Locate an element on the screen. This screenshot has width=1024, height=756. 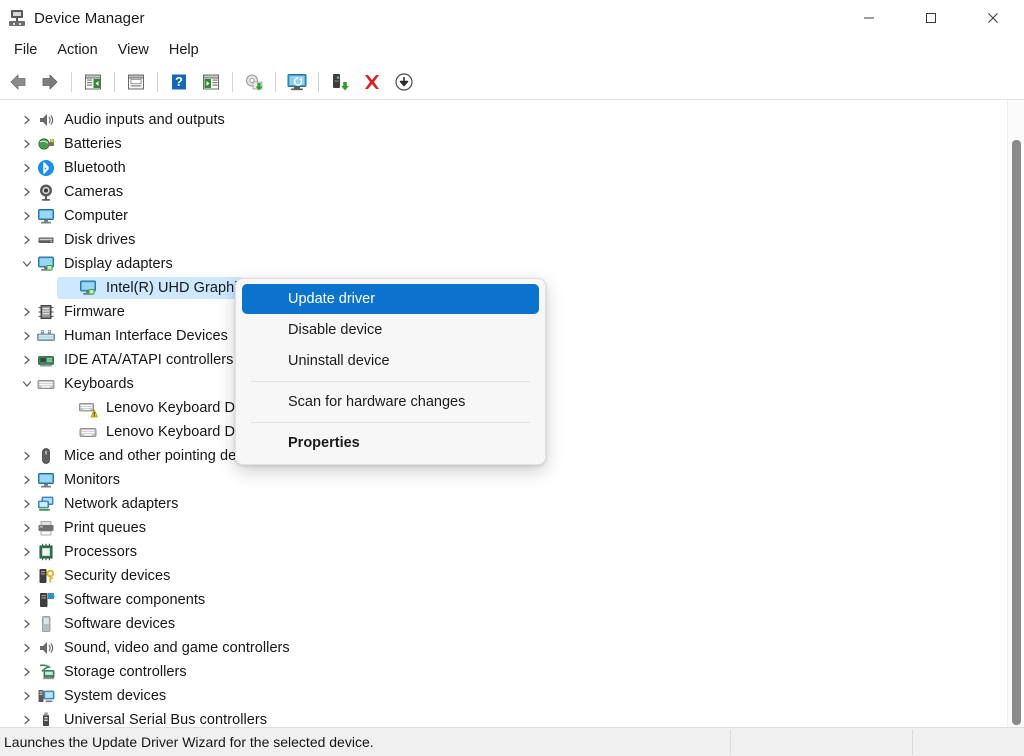
menu-view: View is located at coordinates (133, 50).